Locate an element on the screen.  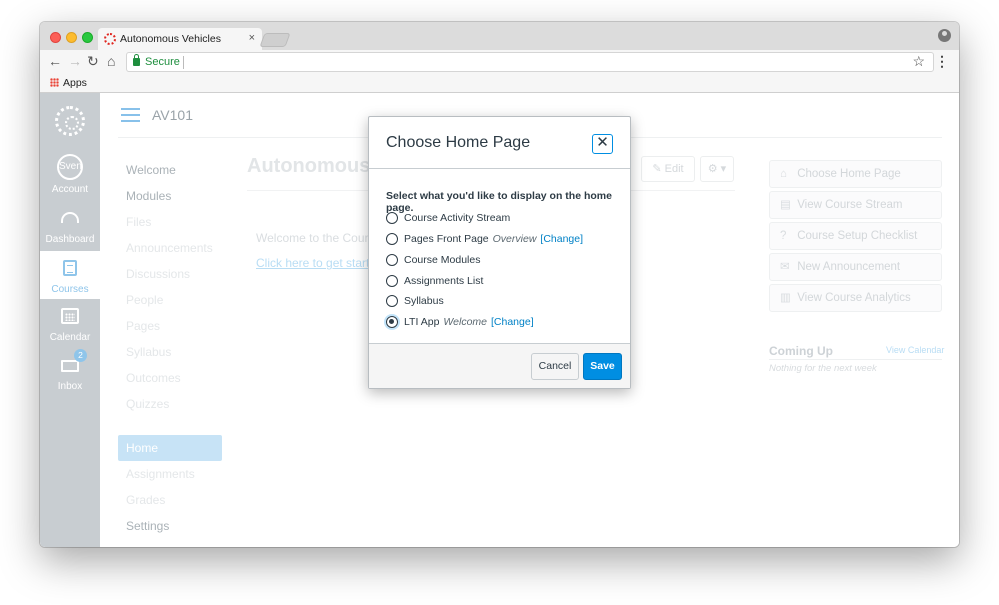
global-nav-dashboard: Dashboard is located at coordinates (70, 225).